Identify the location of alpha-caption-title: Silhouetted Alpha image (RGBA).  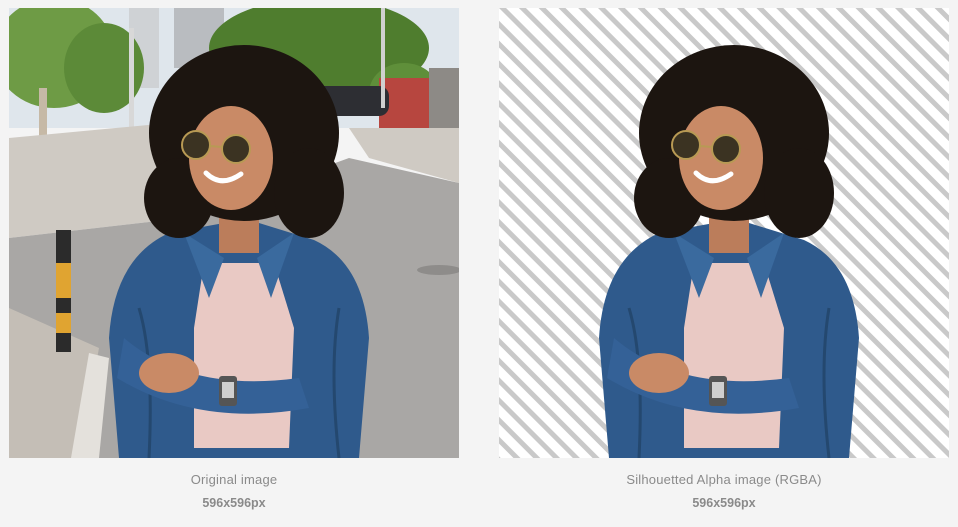
(724, 479).